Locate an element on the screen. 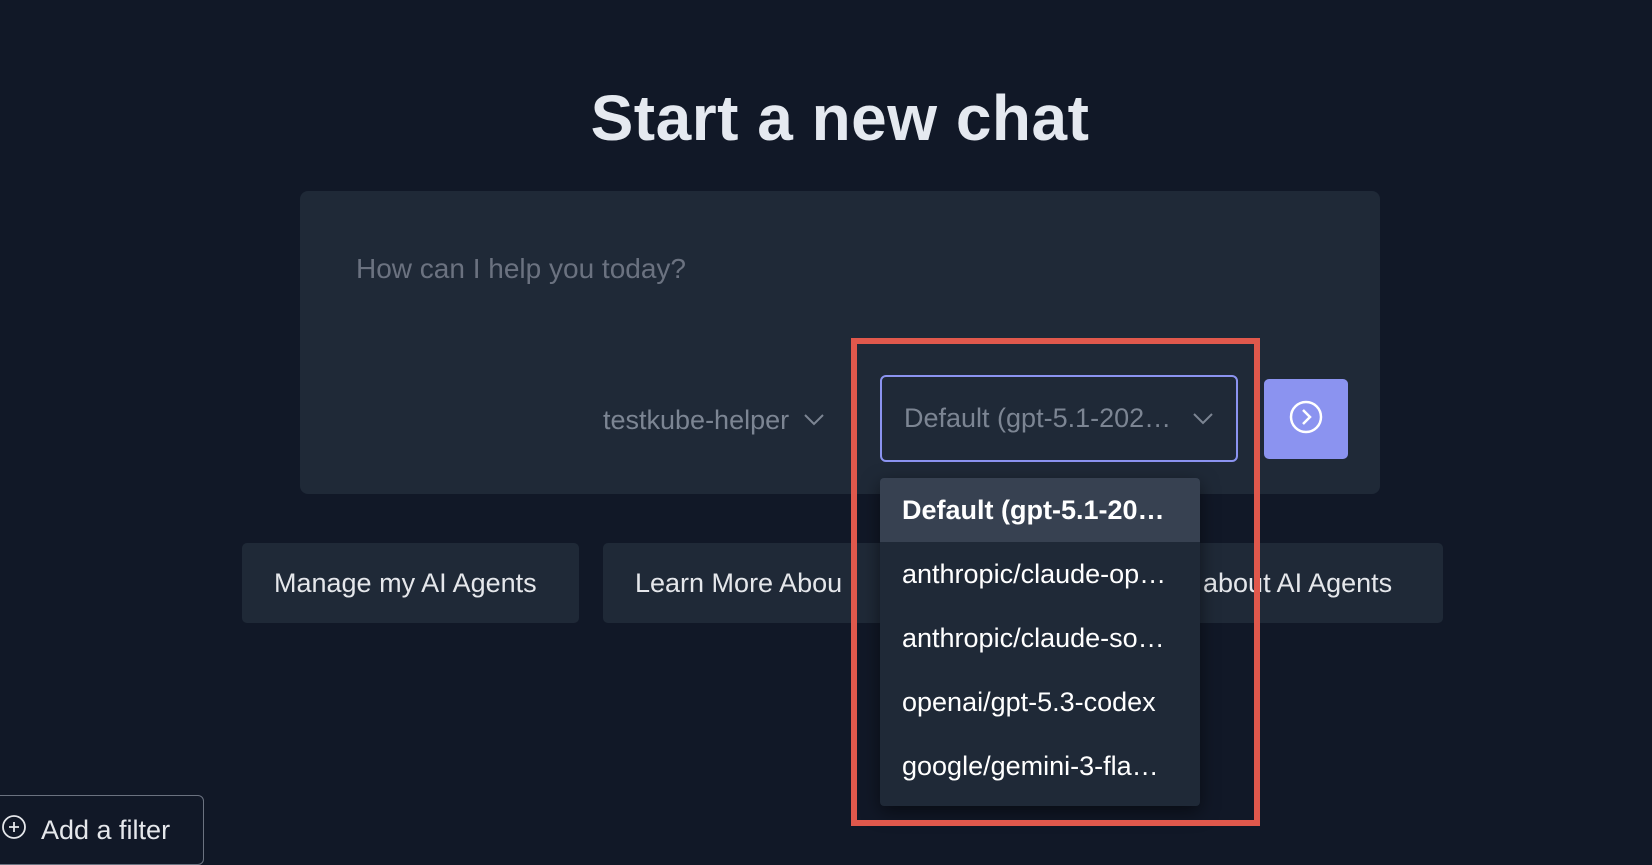 Image resolution: width=1652 pixels, height=865 pixels. model-option-label: openai/gpt-5.3-codex is located at coordinates (1029, 701).